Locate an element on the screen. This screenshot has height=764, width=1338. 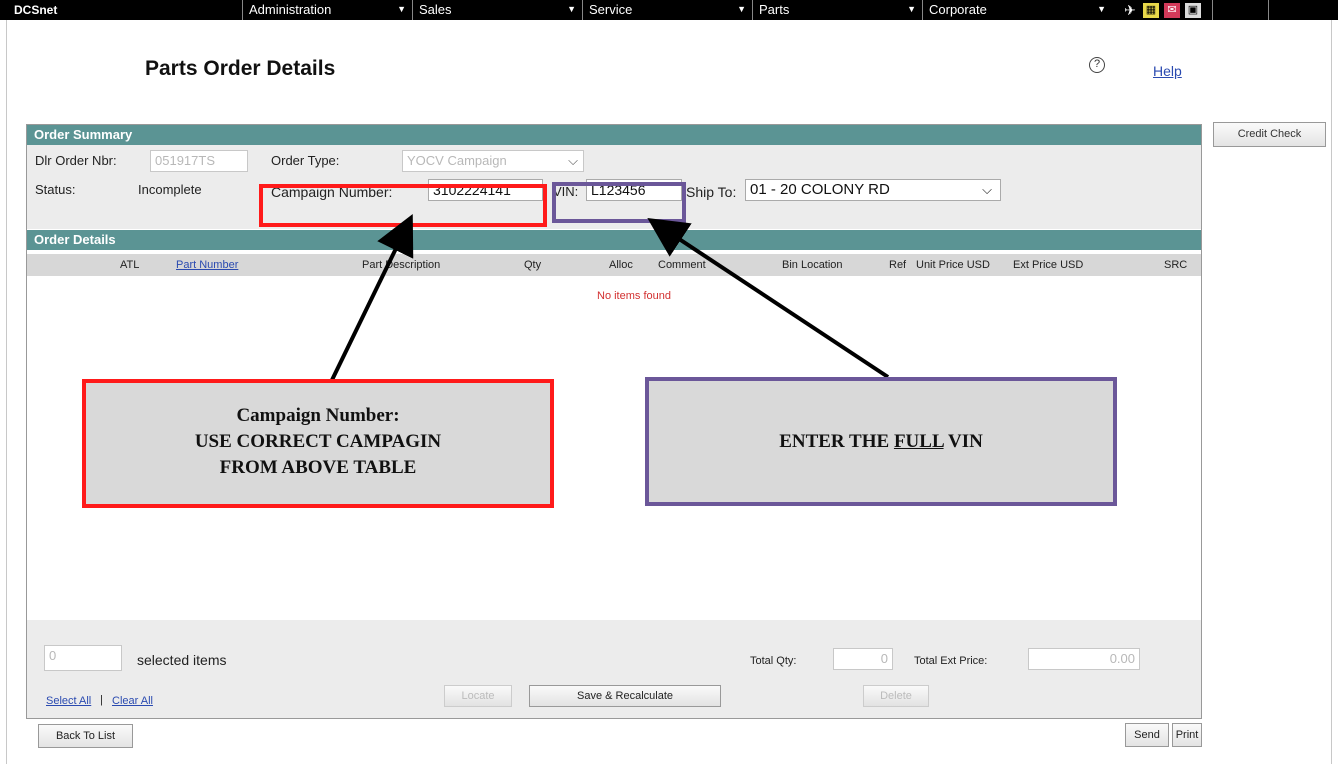
campaign-callout-line: Campaign Number: is located at coordinates (318, 415).